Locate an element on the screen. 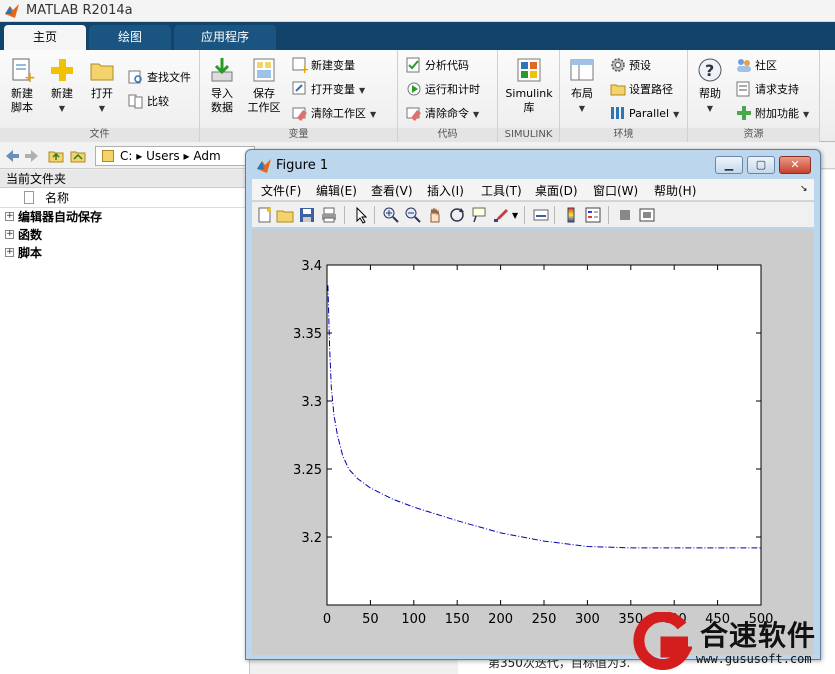  up-folder-icon is located at coordinates (56, 156).